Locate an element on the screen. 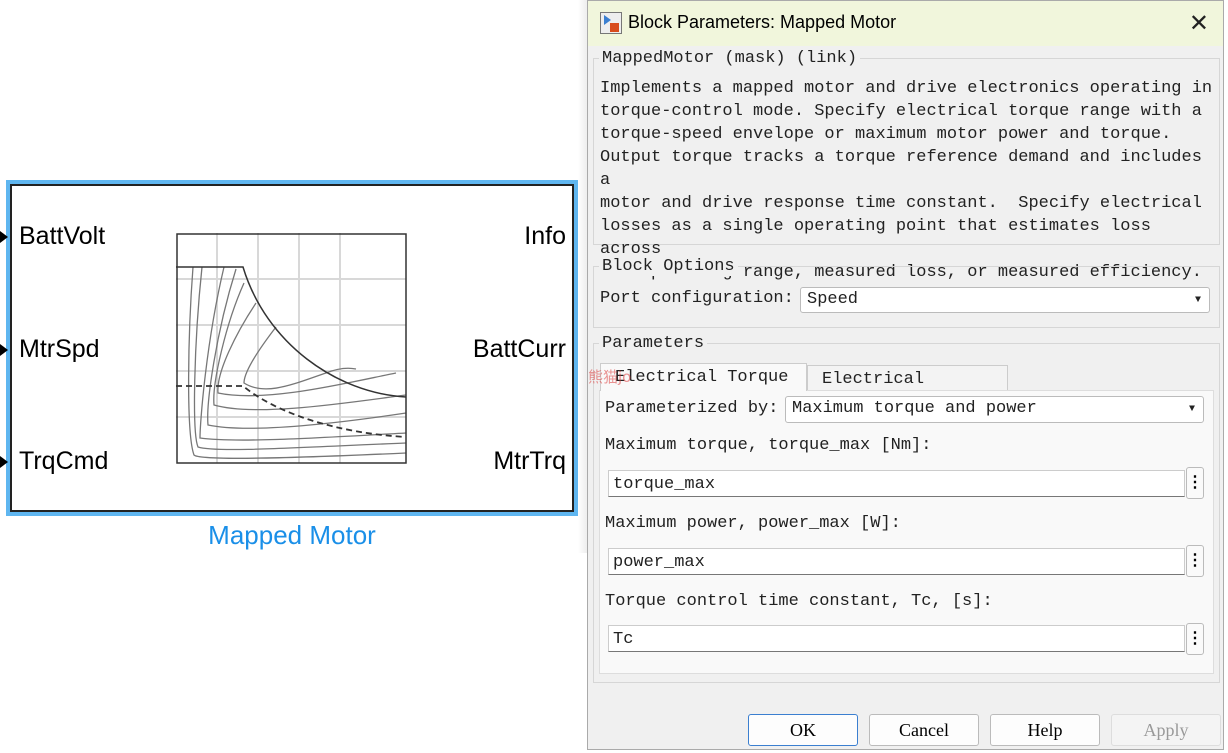  input-port-trqcmd: TrqCmd is located at coordinates (64, 461).